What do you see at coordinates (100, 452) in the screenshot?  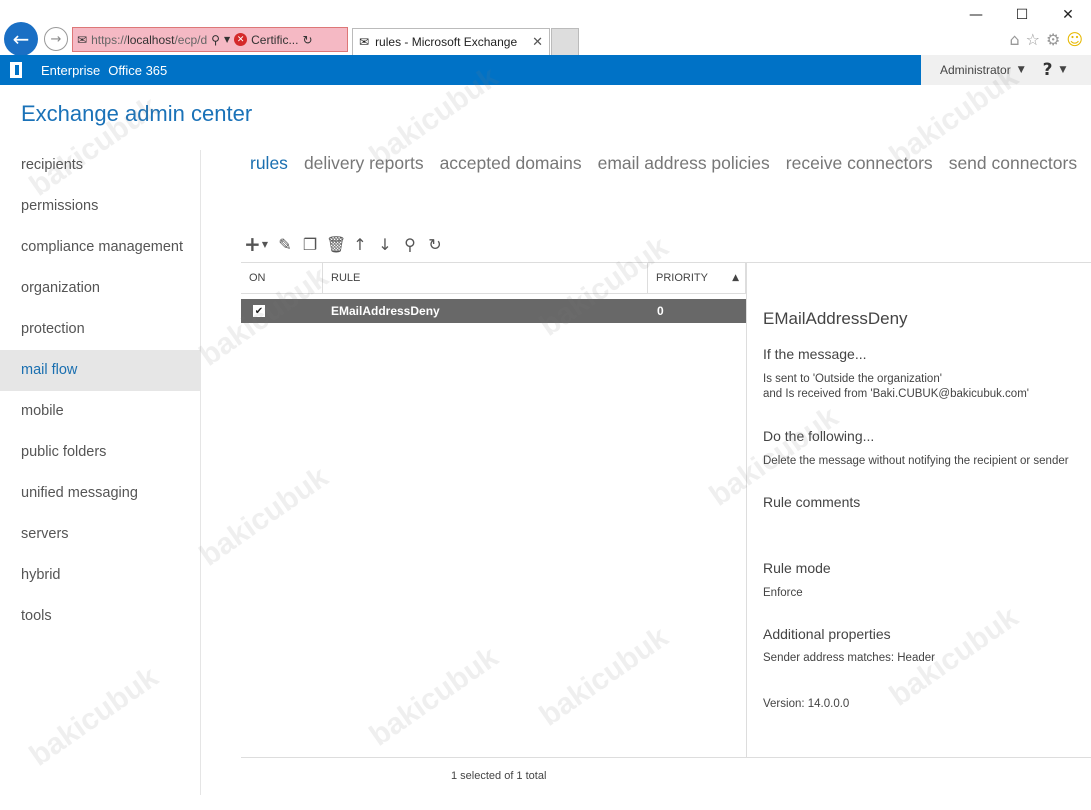 I see `nav-item-public-folders: public folders` at bounding box center [100, 452].